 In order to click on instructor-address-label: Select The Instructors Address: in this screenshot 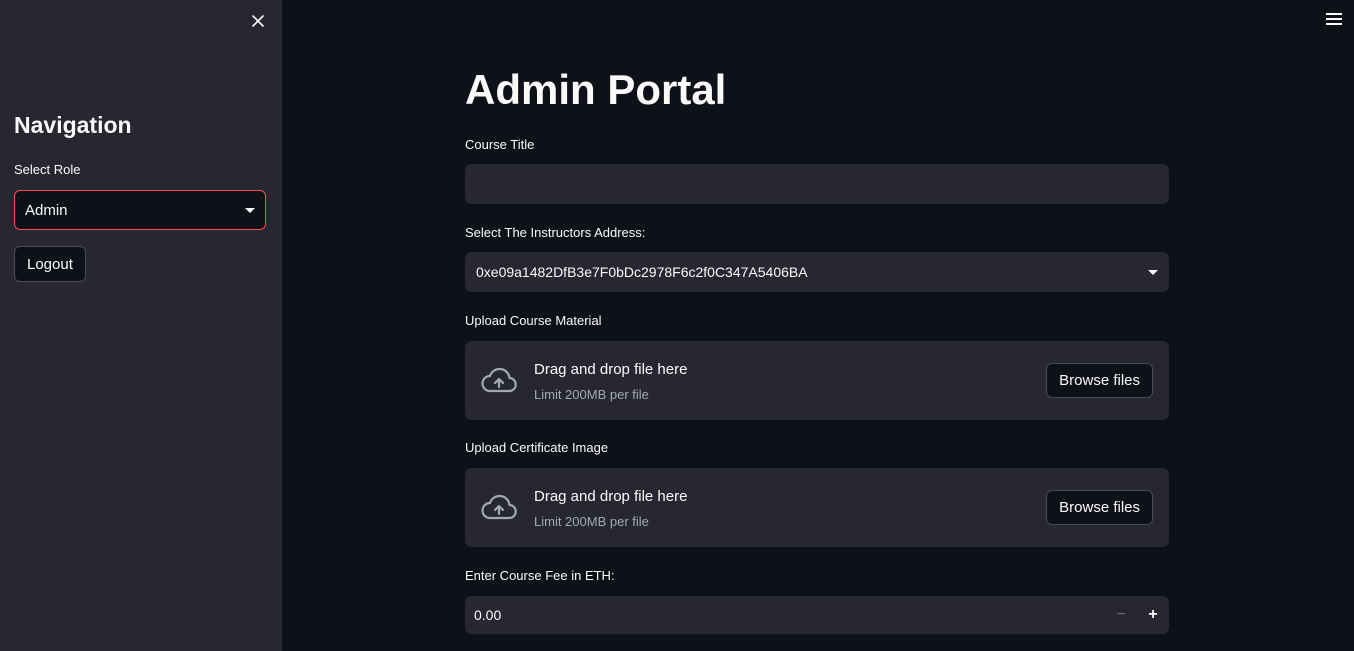, I will do `click(555, 232)`.